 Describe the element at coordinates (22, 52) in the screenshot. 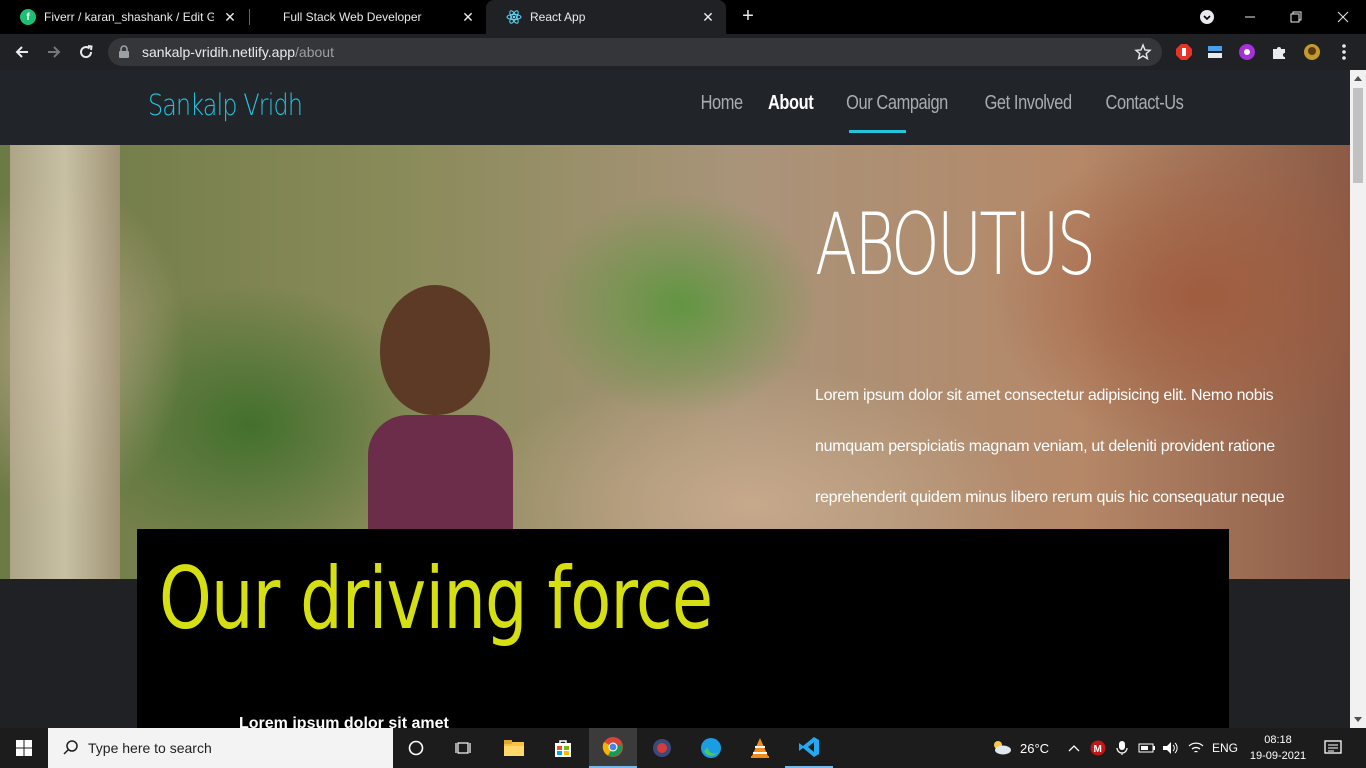

I see `back-icon` at that location.